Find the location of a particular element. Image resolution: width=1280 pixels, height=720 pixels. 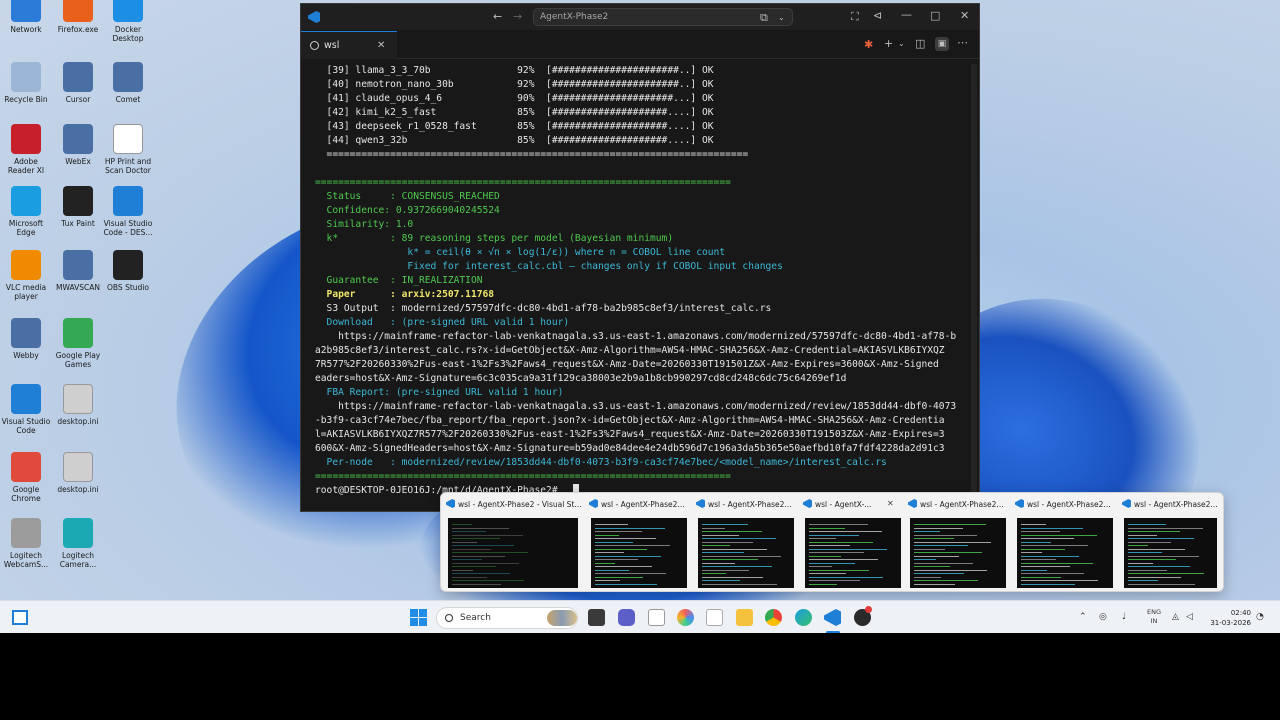

wifi-icon: ◬ is located at coordinates (1175, 617).